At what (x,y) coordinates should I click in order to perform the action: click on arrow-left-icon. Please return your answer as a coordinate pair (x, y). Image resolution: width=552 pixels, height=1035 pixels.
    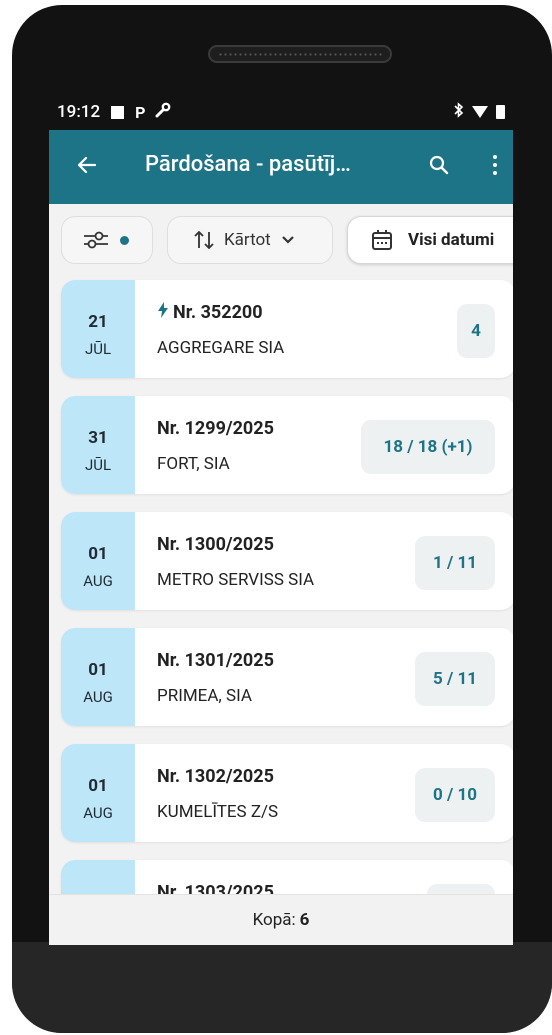
    Looking at the image, I should click on (87, 165).